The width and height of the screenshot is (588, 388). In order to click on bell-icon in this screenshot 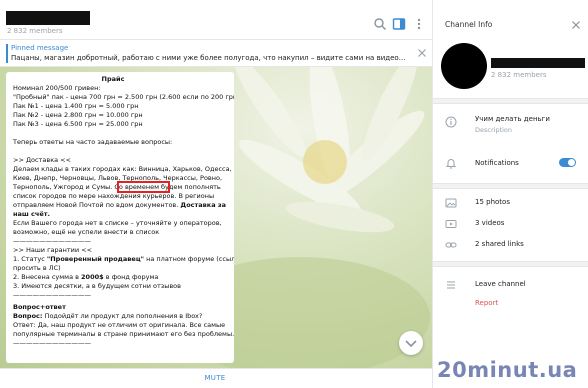, I will do `click(451, 164)`.